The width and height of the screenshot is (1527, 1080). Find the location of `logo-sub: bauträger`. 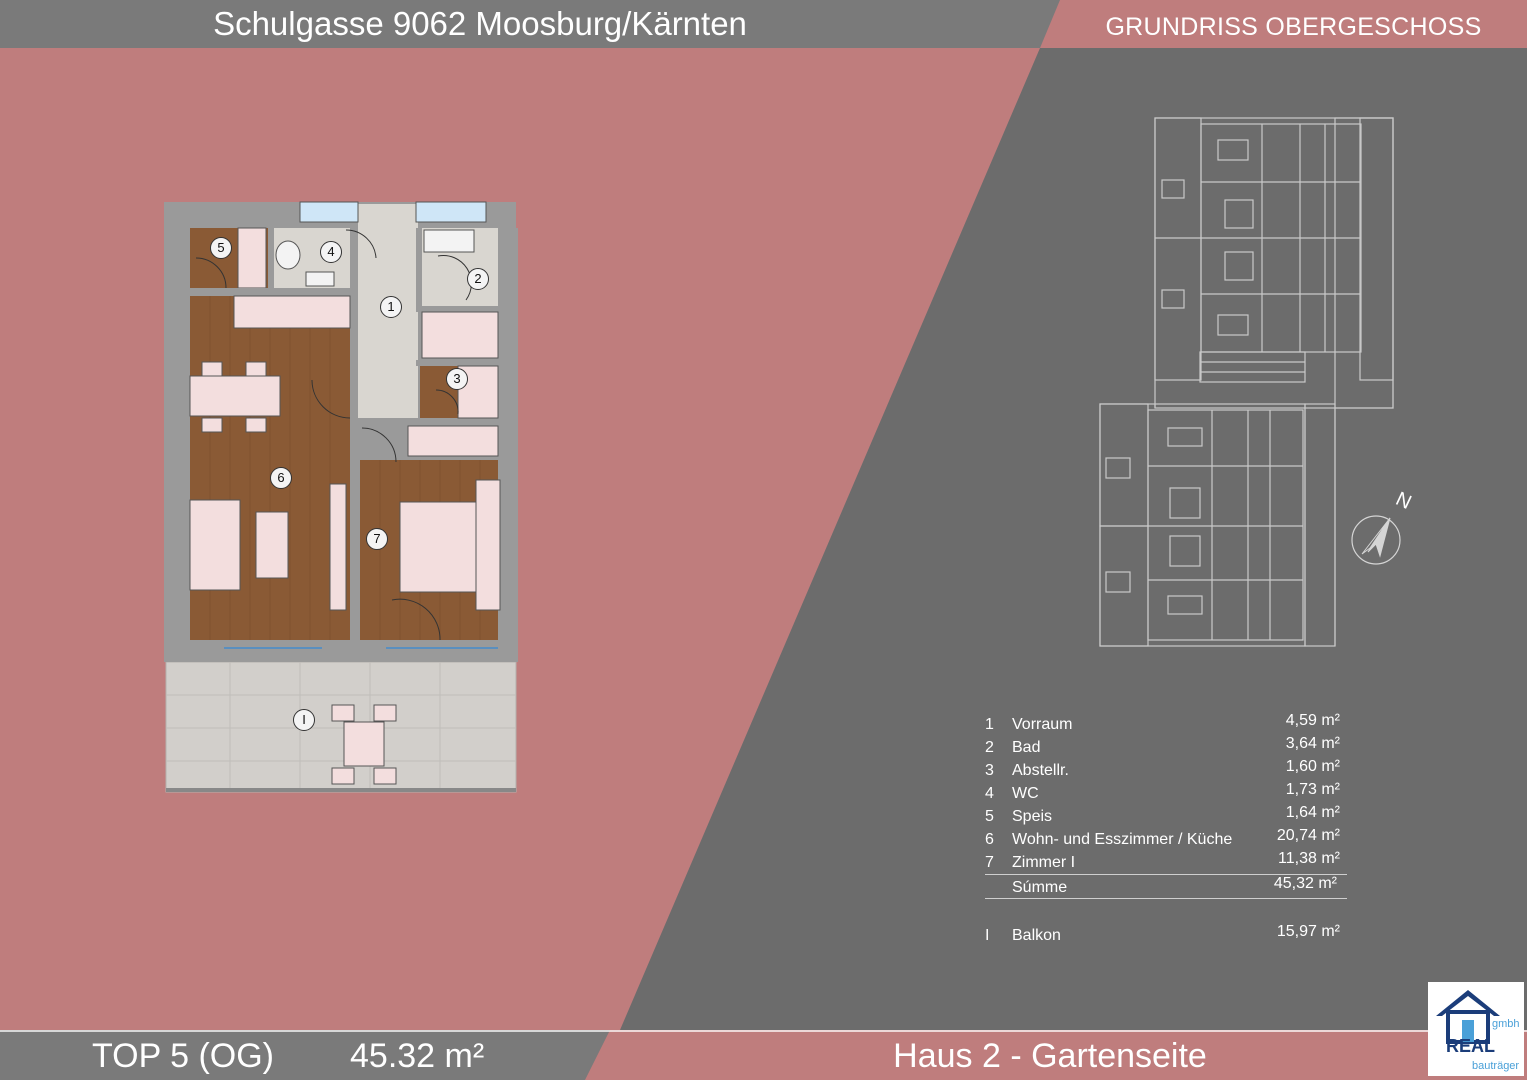

logo-sub: bauträger is located at coordinates (1496, 1066).